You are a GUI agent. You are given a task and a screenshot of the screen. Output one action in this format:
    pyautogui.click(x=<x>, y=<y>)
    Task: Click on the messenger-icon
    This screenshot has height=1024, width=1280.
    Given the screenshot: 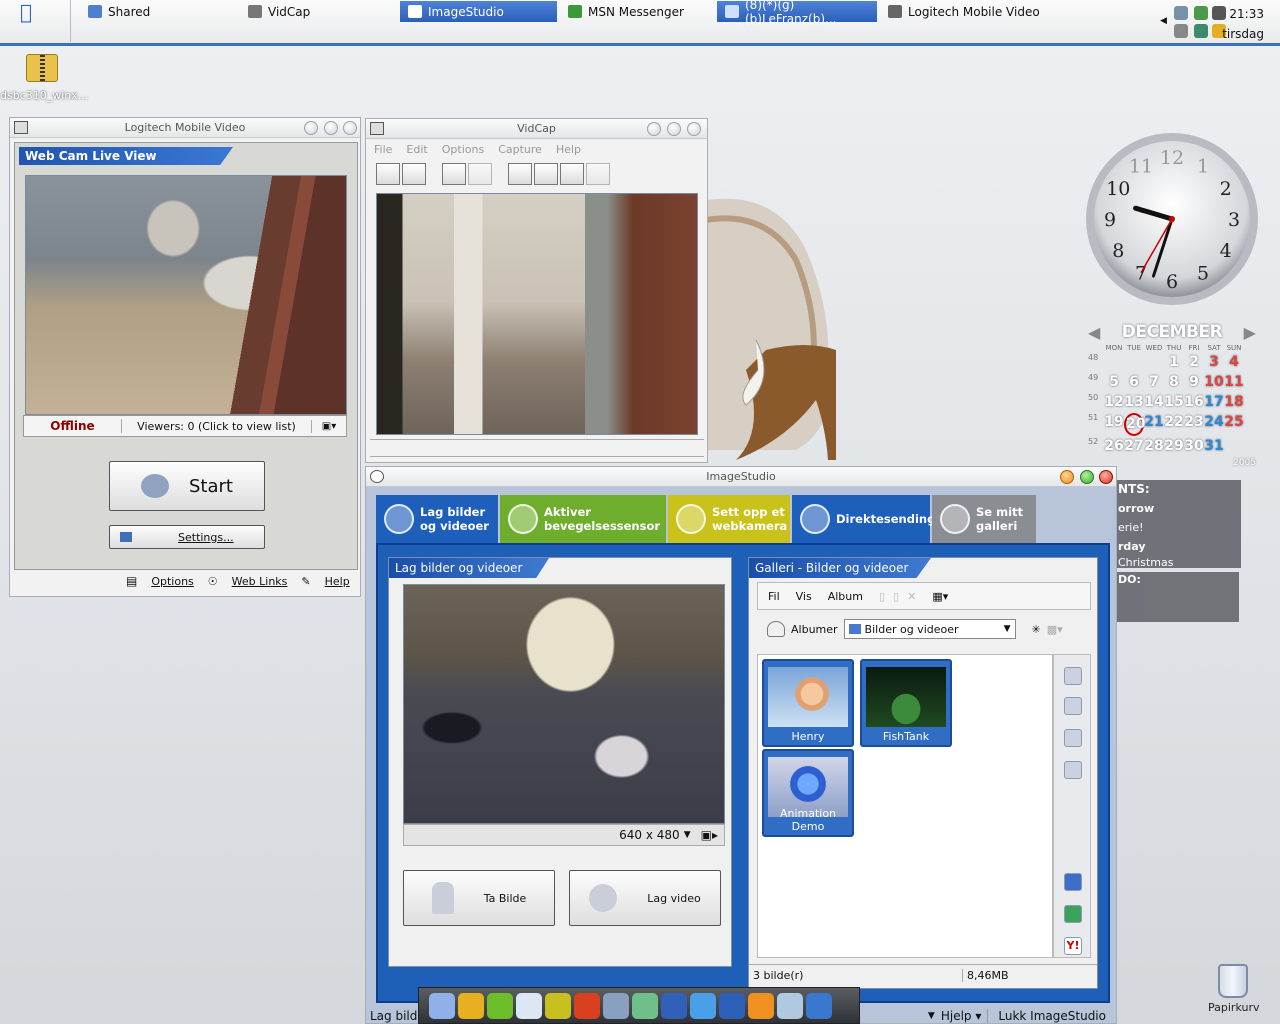 What is the action you would take?
    pyautogui.click(x=558, y=1005)
    